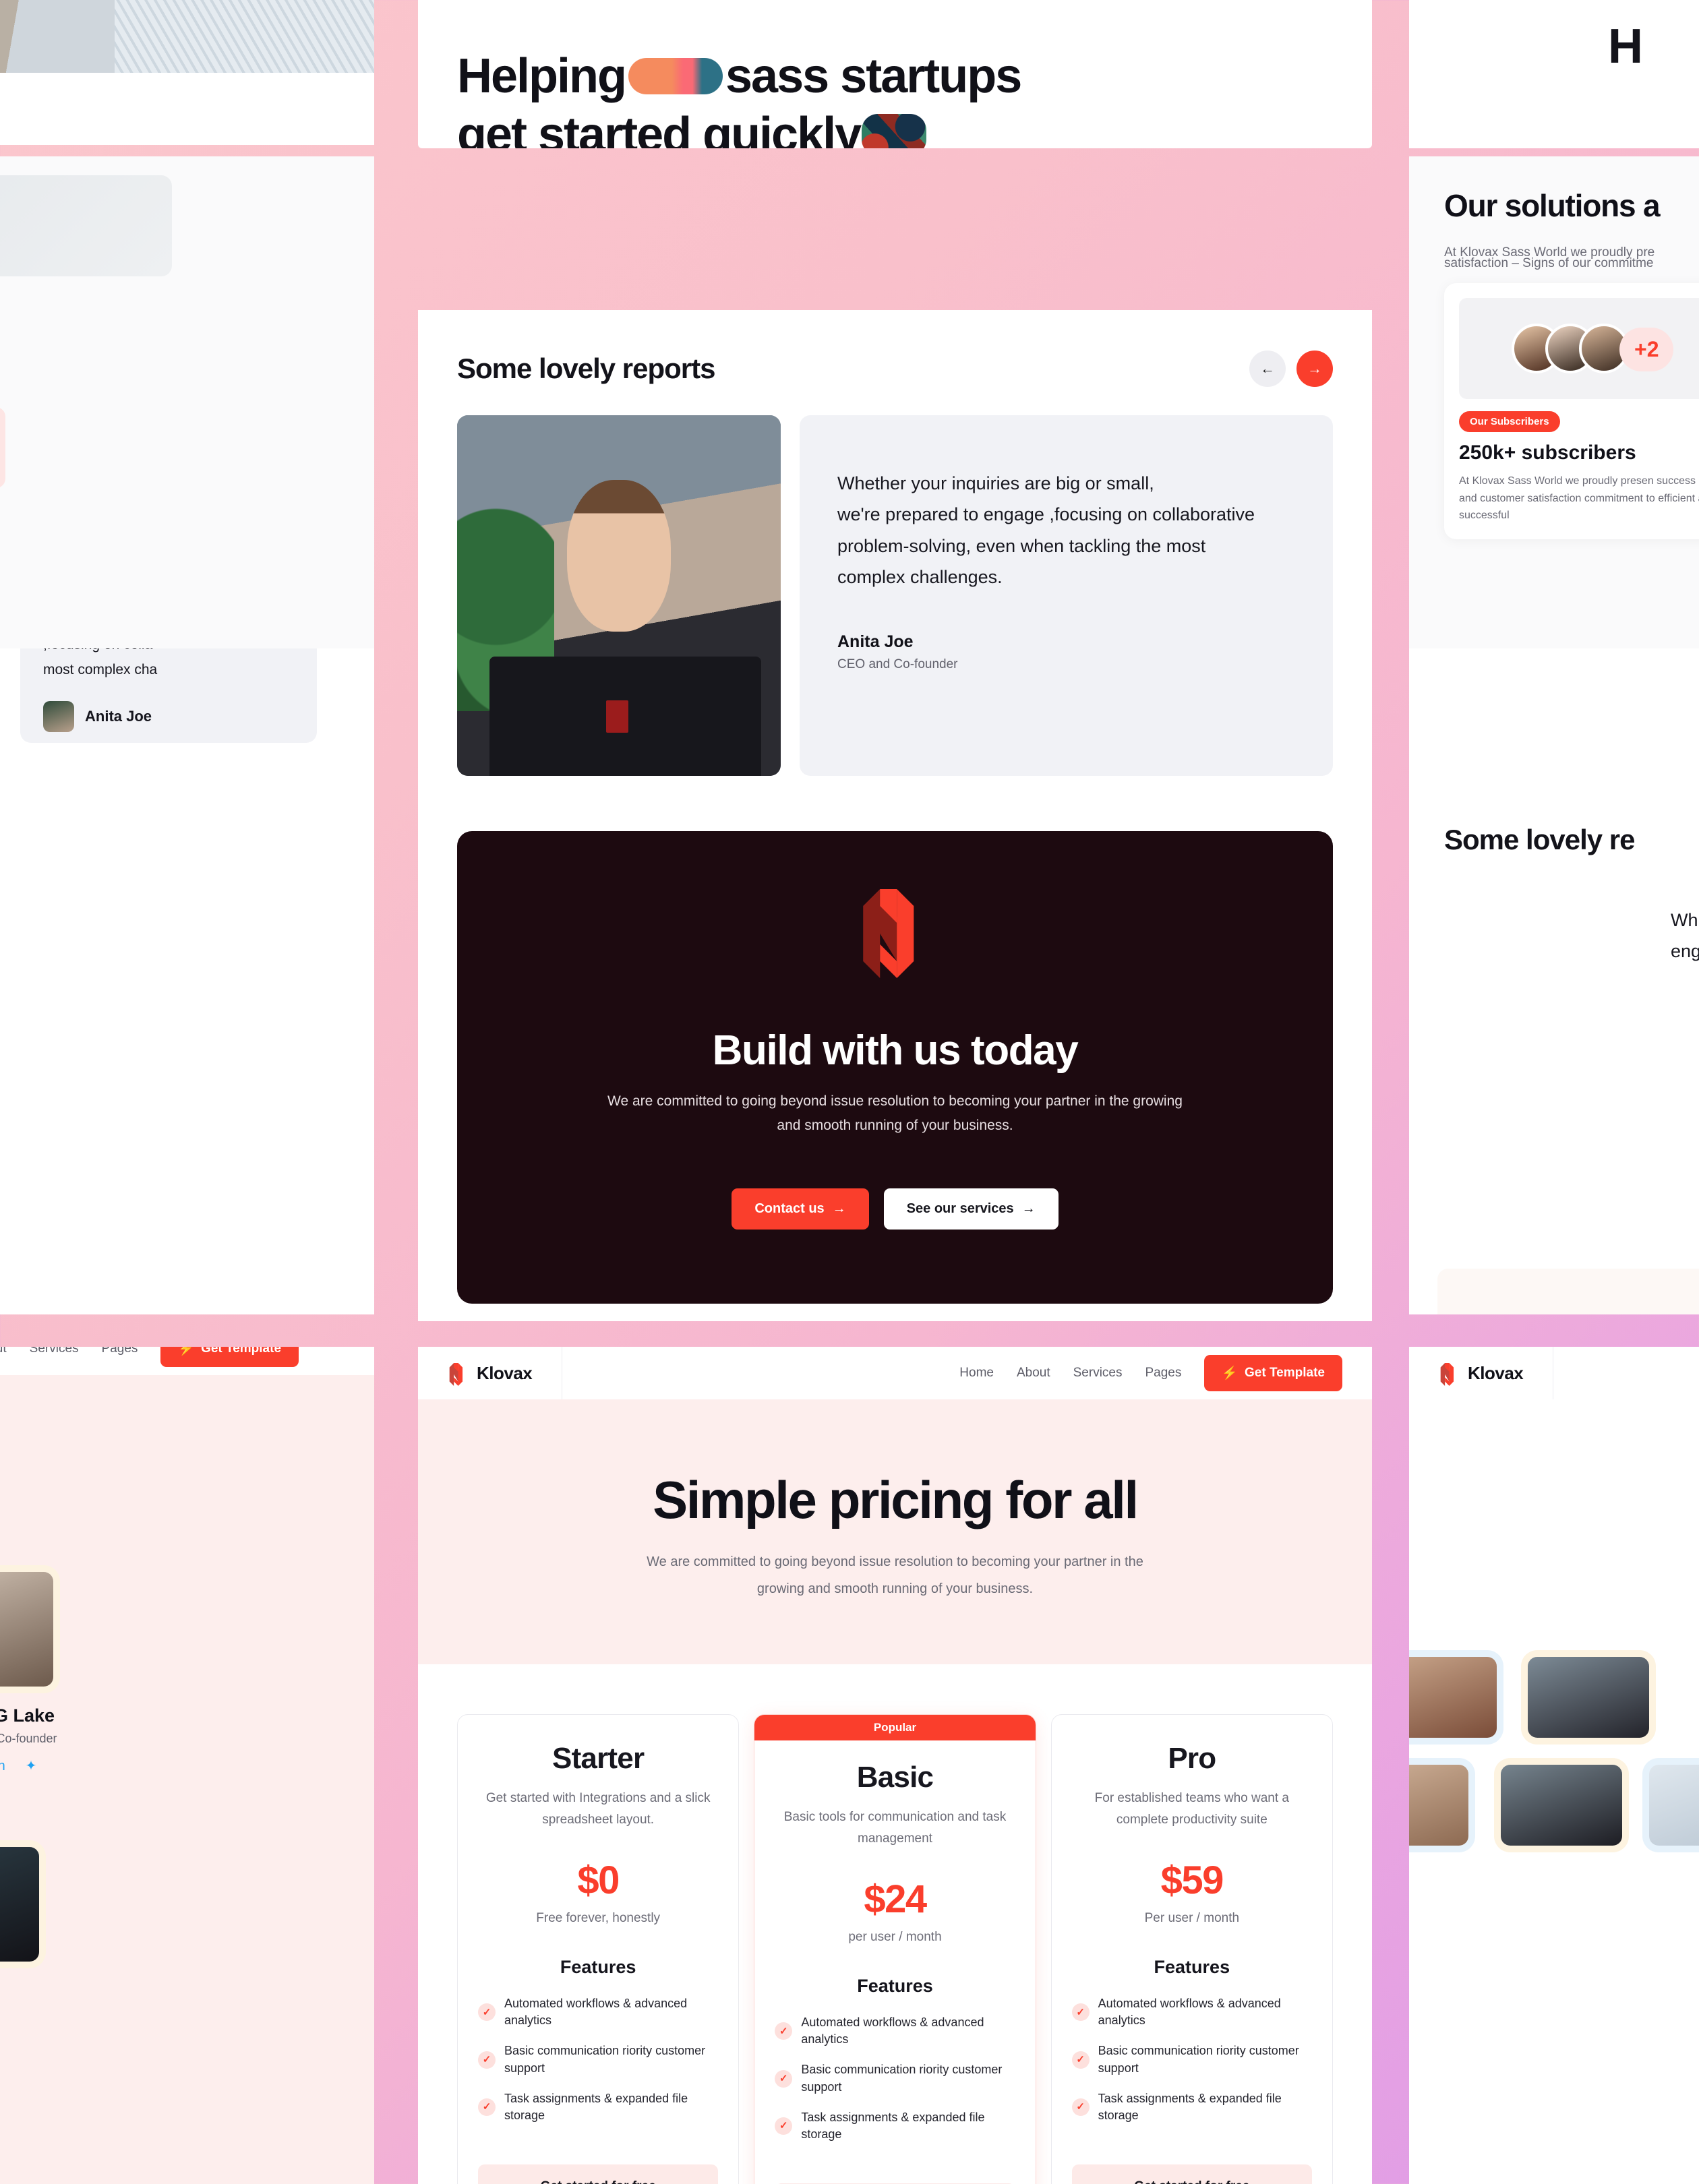 This screenshot has height=2184, width=1699. I want to click on hero-line1-part1: Helping, so click(542, 76).